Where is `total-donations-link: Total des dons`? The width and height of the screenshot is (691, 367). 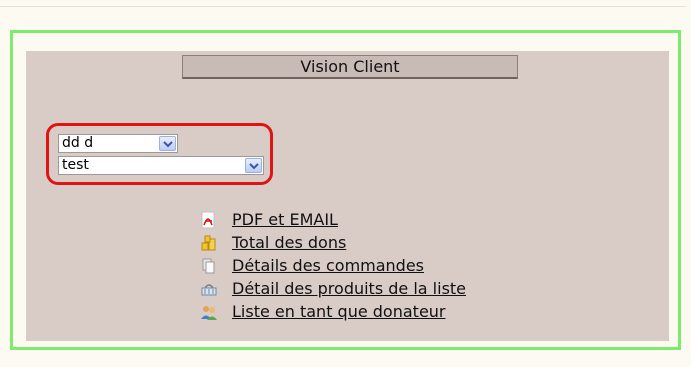 total-donations-link: Total des dons is located at coordinates (289, 242).